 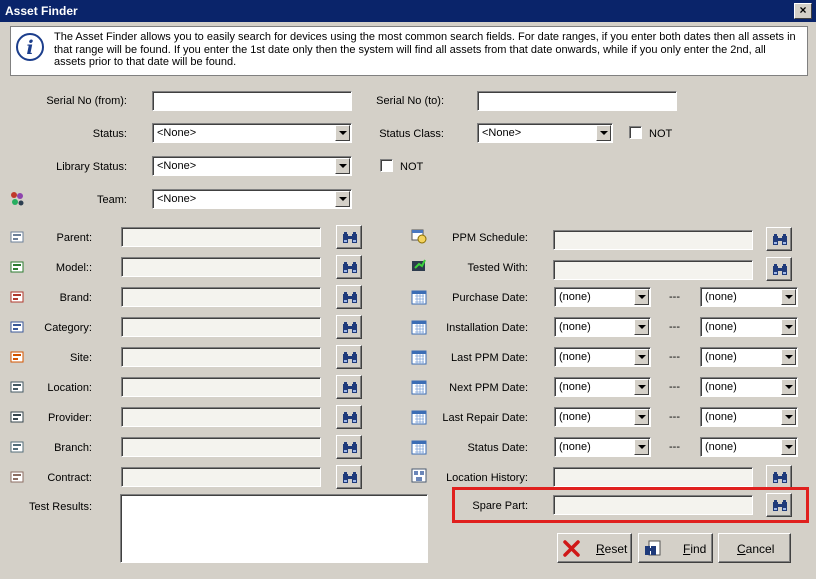 I want to click on status-class-select: <None>, so click(x=545, y=133).